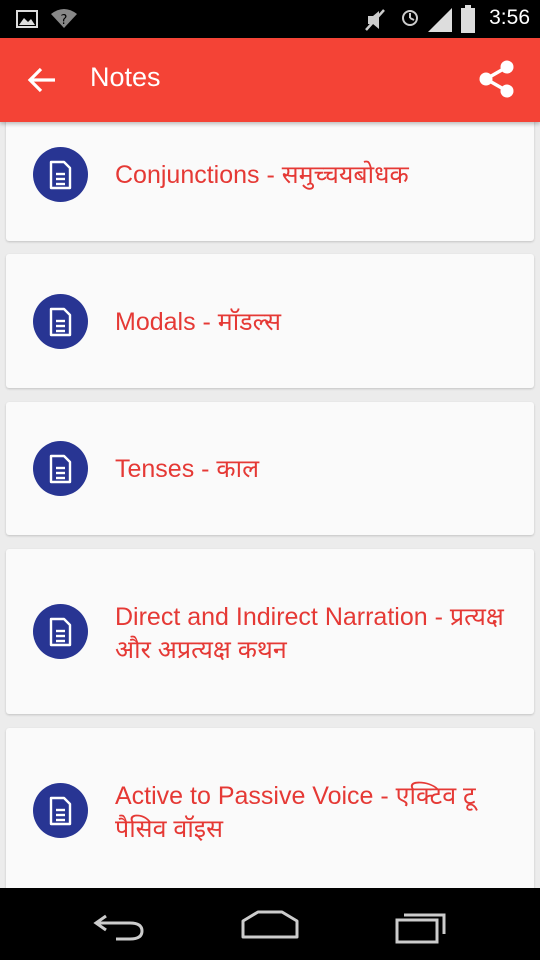 This screenshot has width=540, height=960. I want to click on note-card: Conjunctions - समुच्चयबोधक, so click(270, 181).